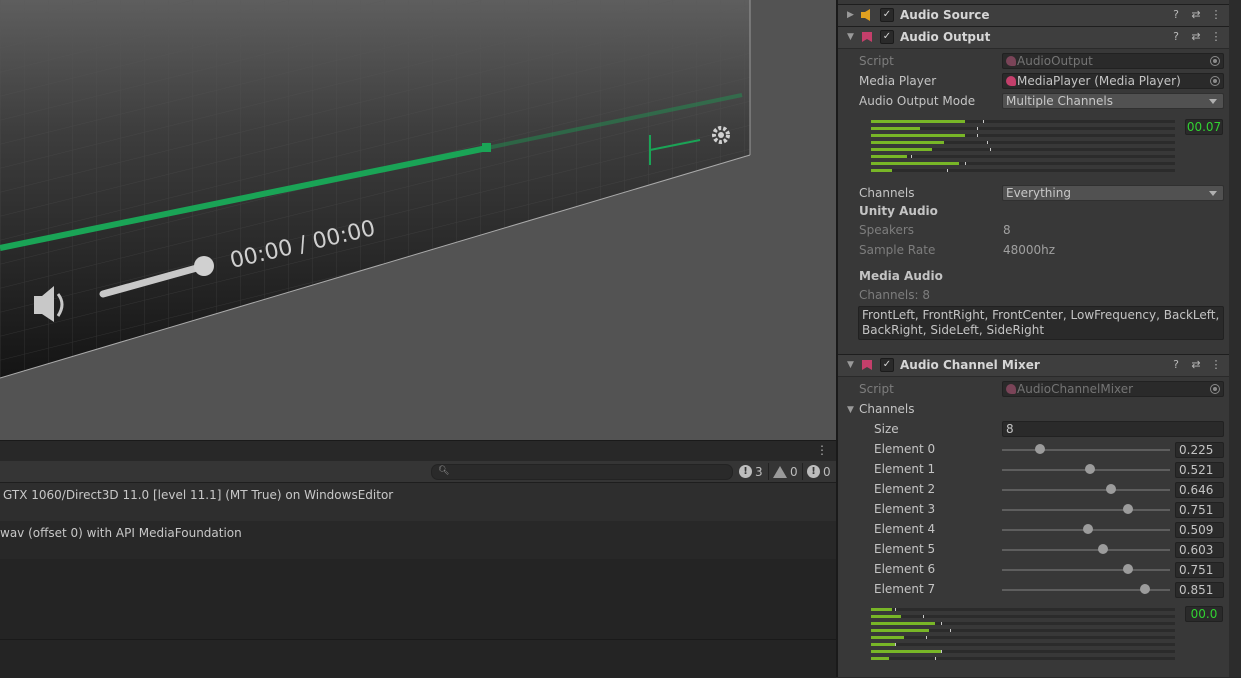 The width and height of the screenshot is (1241, 678). What do you see at coordinates (887, 230) in the screenshot?
I see `speakers-label: Speakers` at bounding box center [887, 230].